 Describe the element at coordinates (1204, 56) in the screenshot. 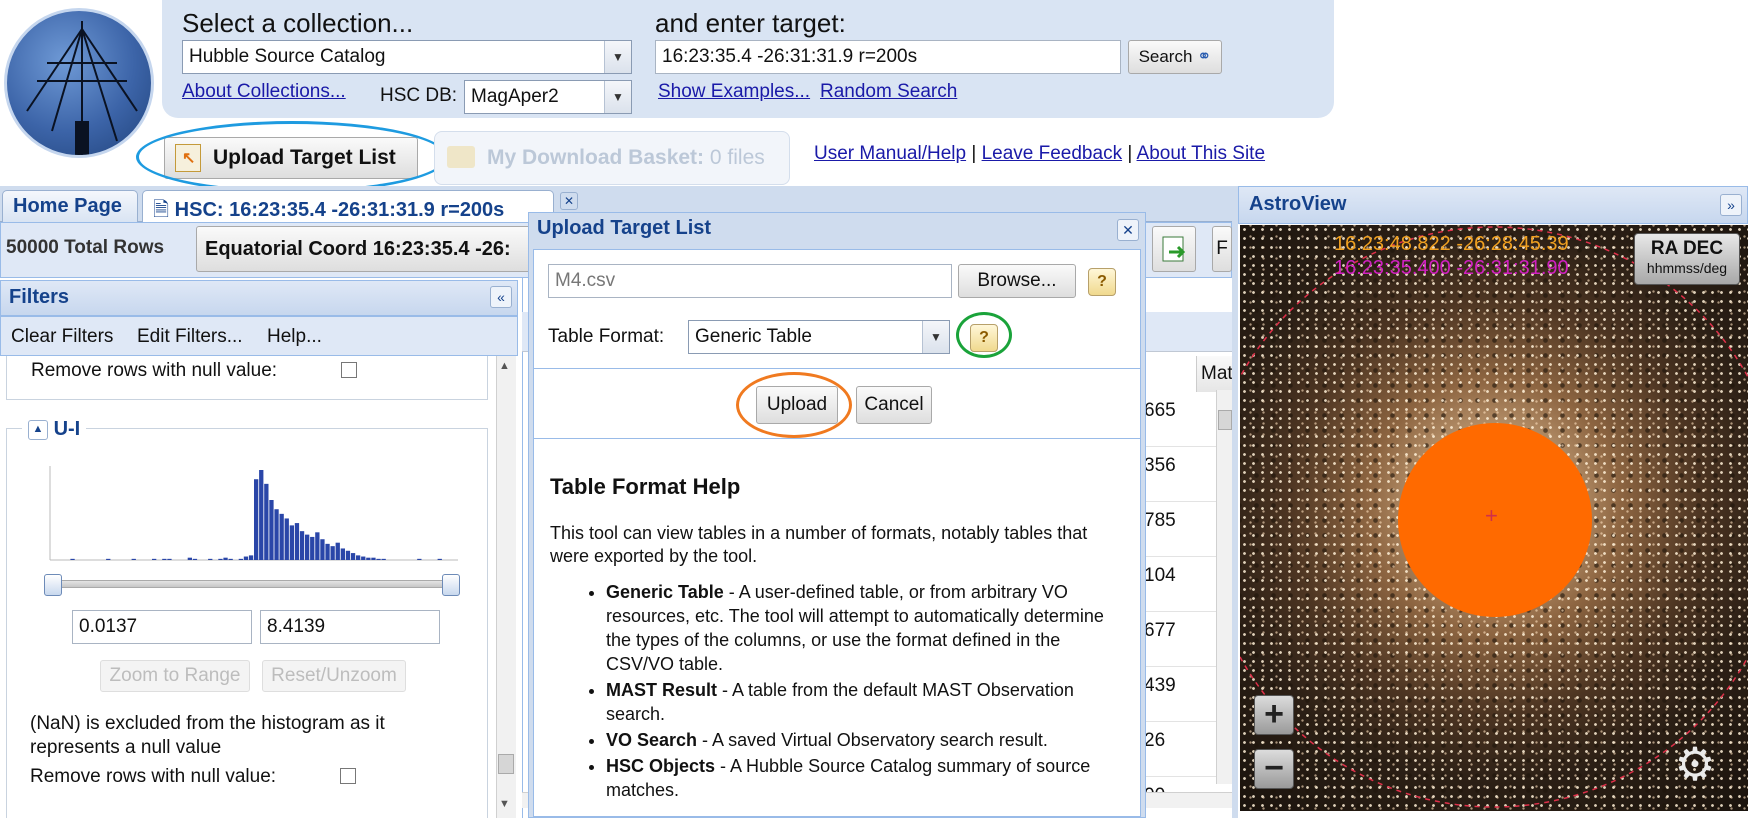

I see `binoculars-icon: ⚭` at that location.